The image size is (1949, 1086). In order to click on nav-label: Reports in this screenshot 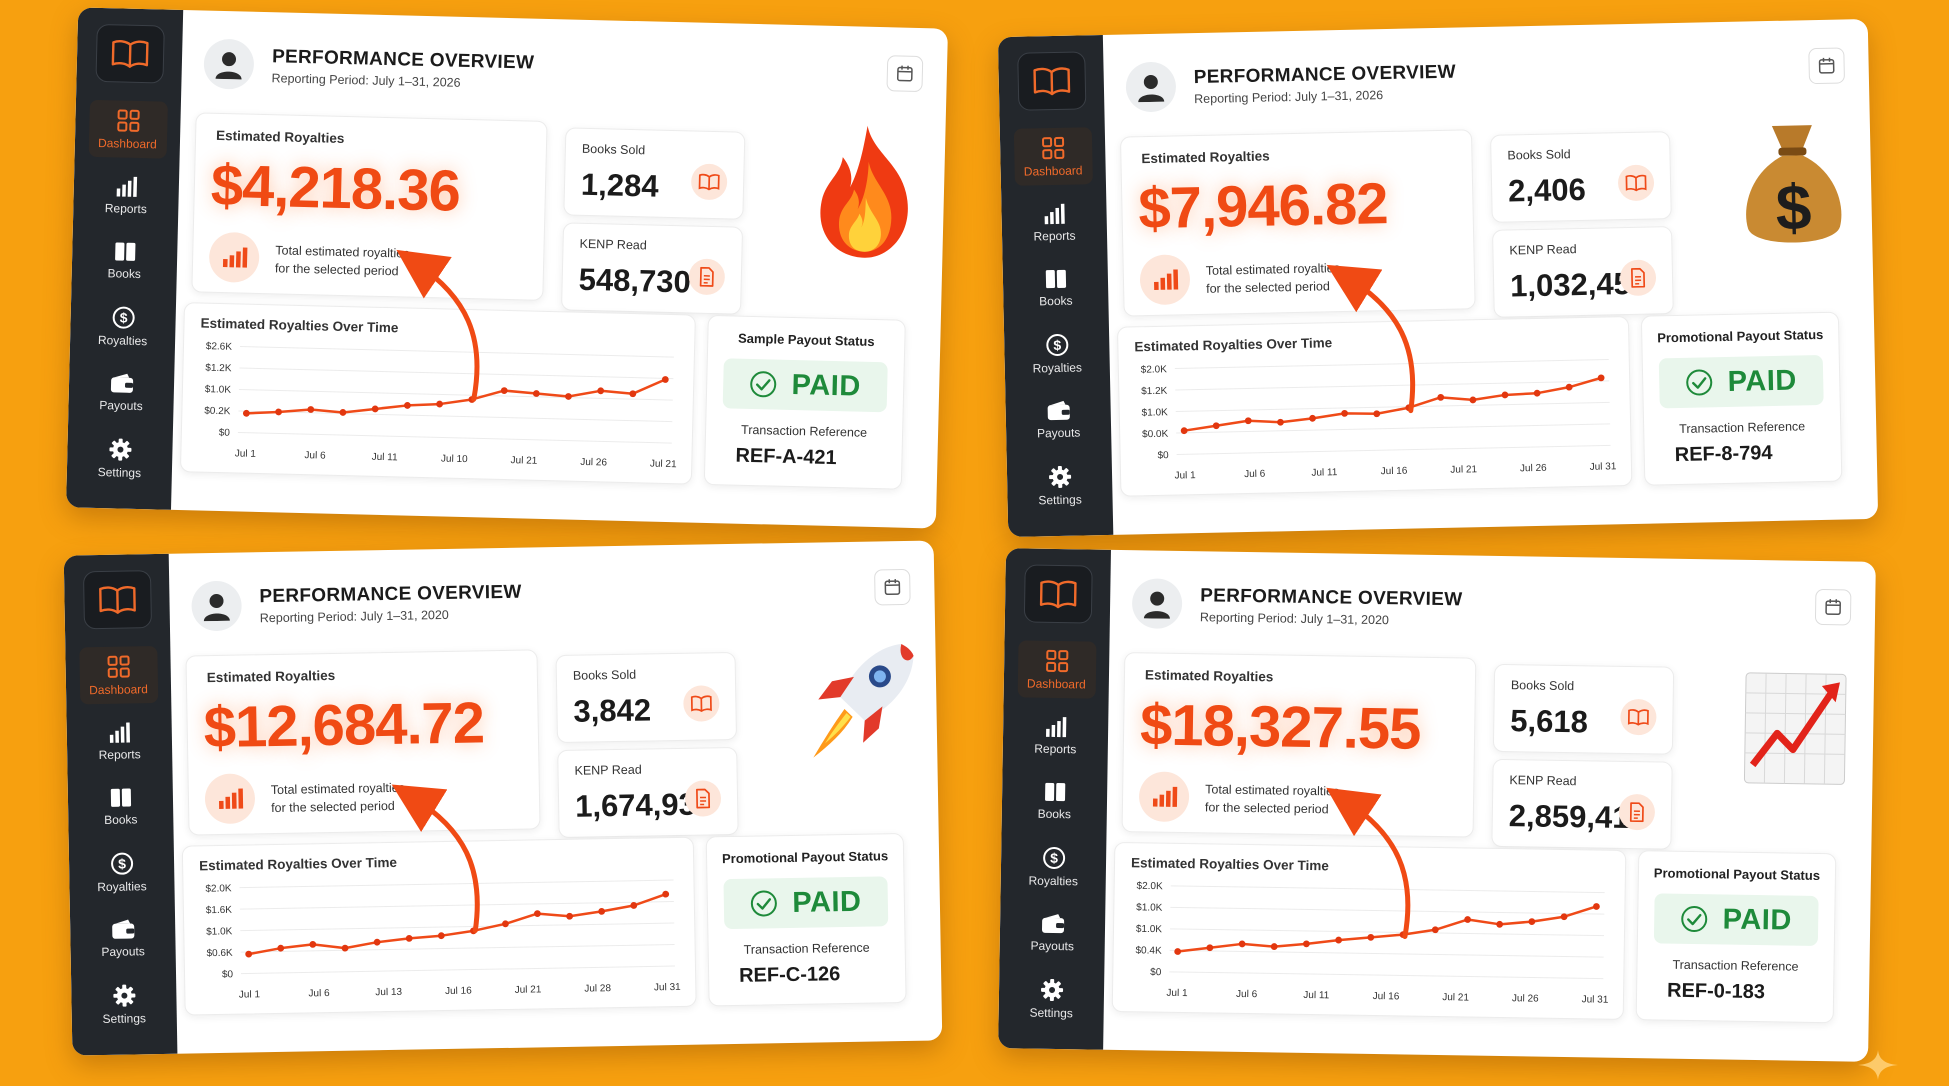, I will do `click(119, 755)`.